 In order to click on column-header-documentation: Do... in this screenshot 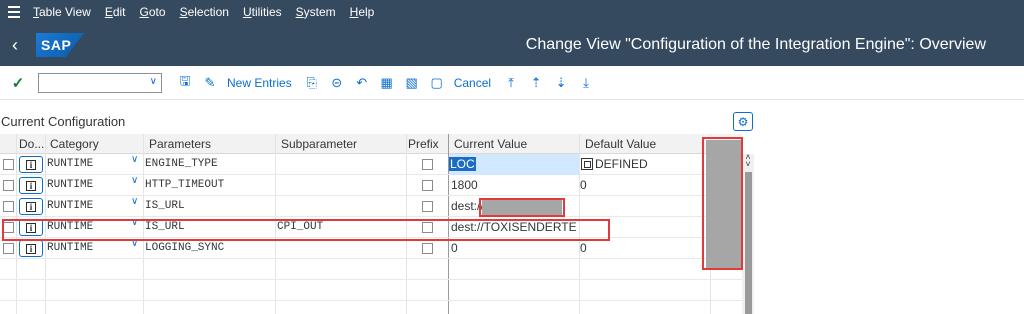, I will do `click(31, 144)`.